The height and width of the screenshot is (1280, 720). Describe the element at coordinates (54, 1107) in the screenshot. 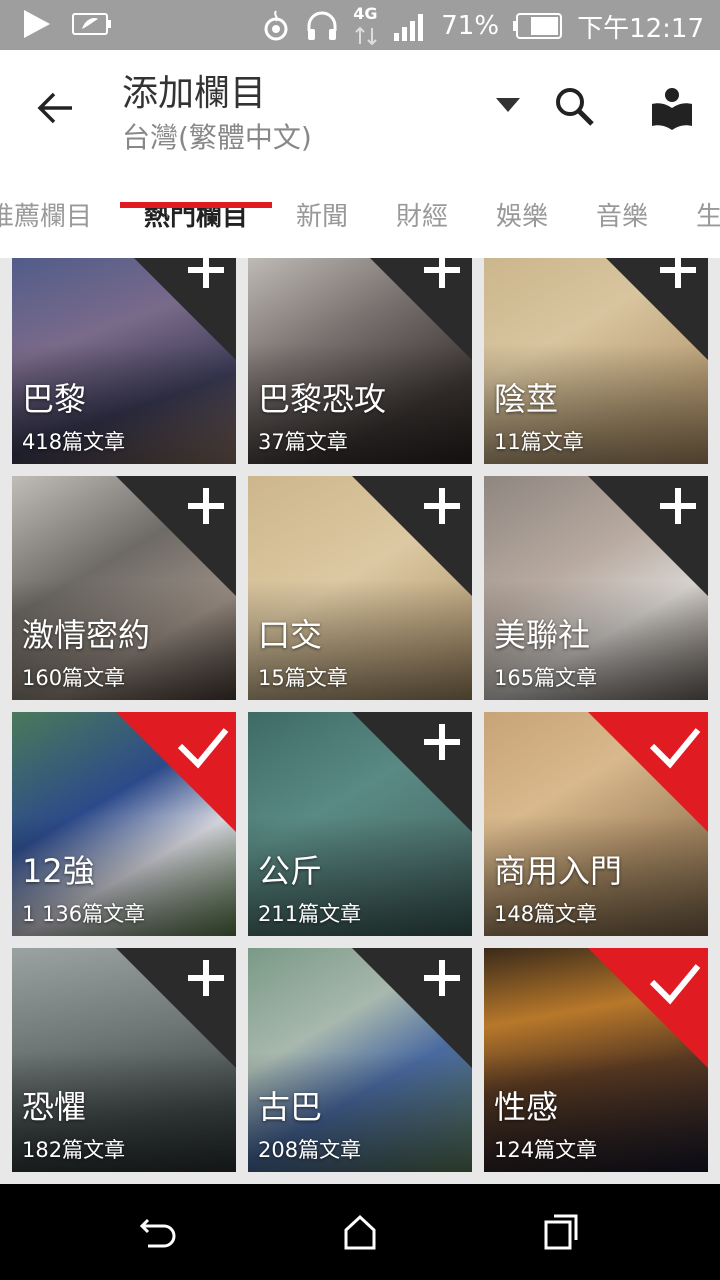

I see `topic-name: 恐懼` at that location.